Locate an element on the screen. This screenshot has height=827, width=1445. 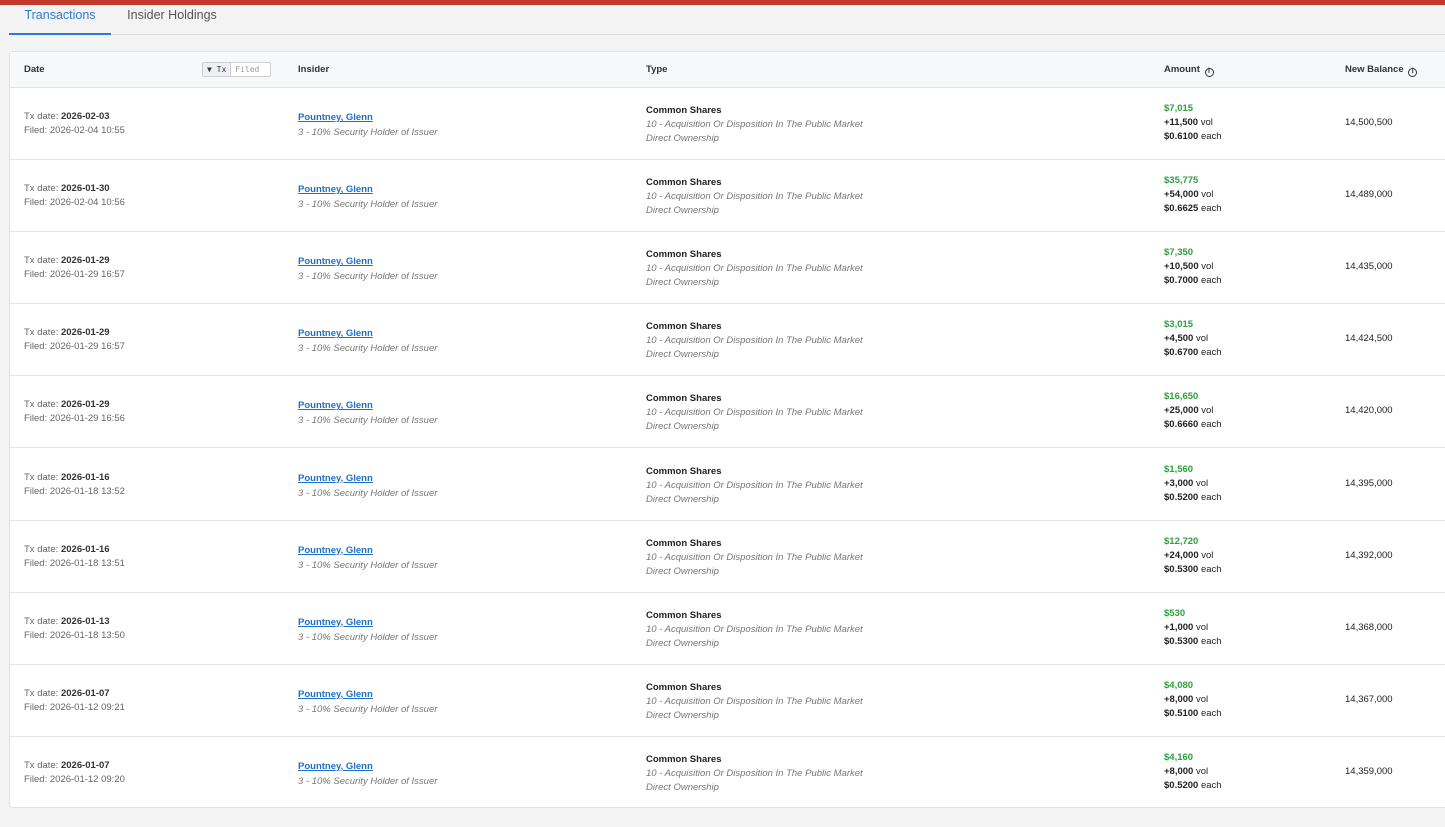
price-line: $0.6660 each is located at coordinates (1193, 425).